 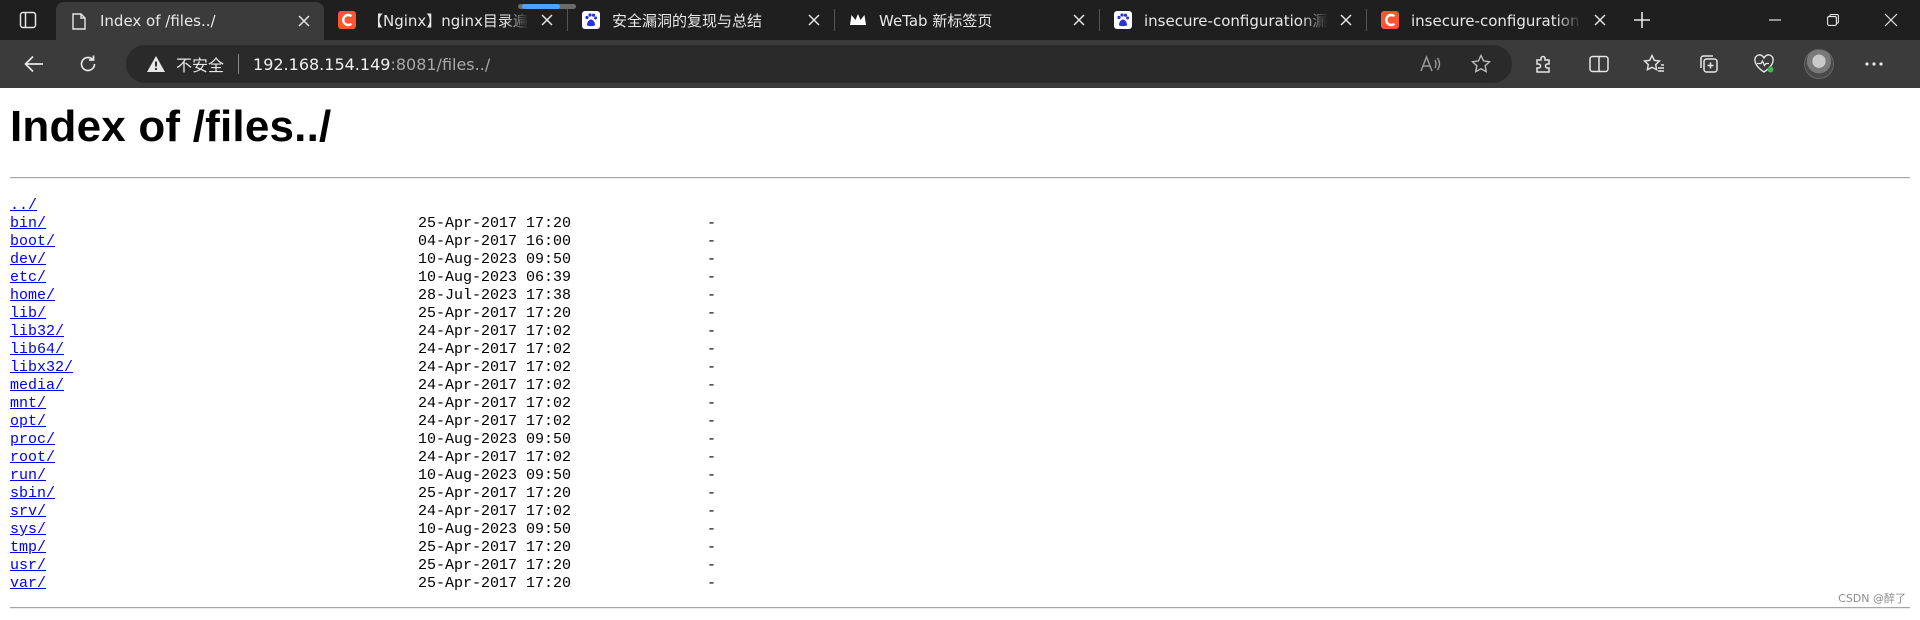 What do you see at coordinates (440, 64) in the screenshot?
I see `url-path: :8081/files../` at bounding box center [440, 64].